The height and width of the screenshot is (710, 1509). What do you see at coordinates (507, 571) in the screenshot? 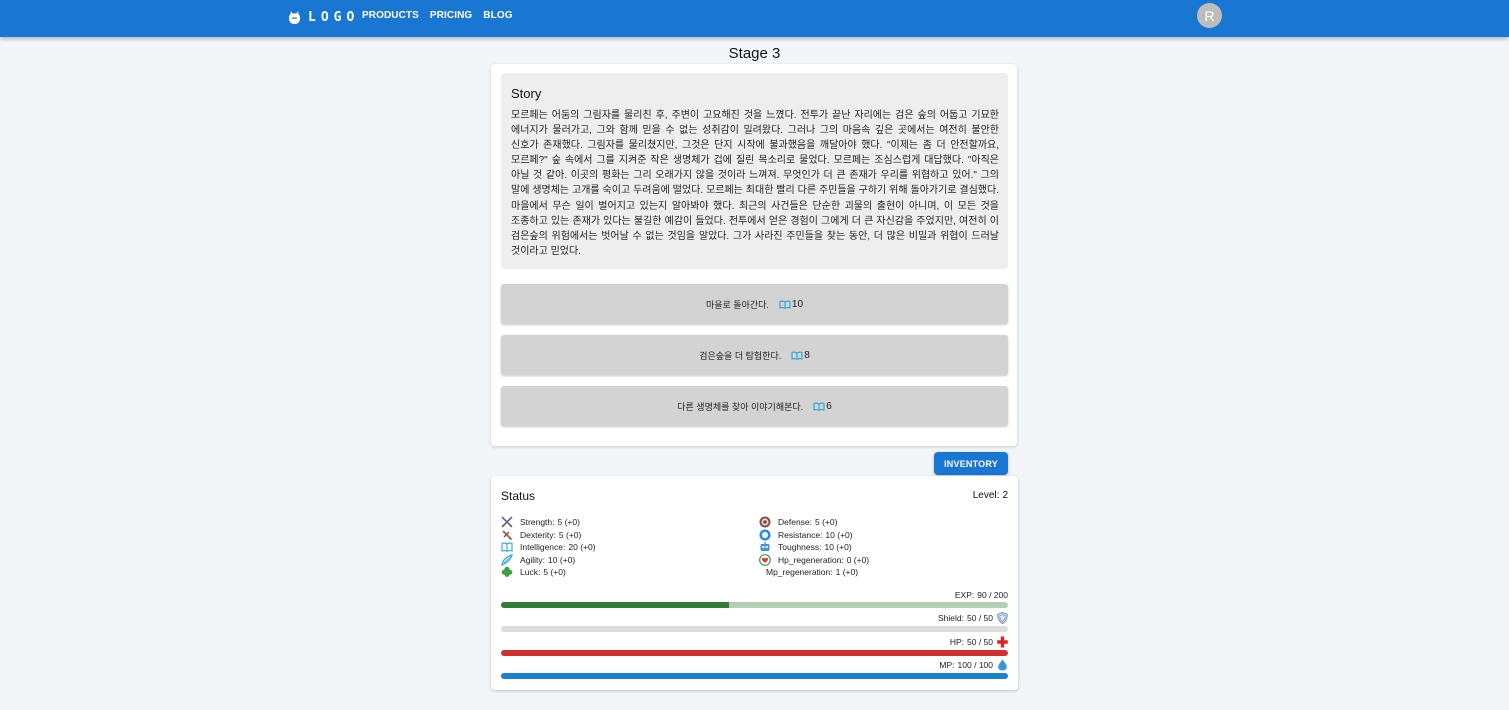
I see `clover-icon` at bounding box center [507, 571].